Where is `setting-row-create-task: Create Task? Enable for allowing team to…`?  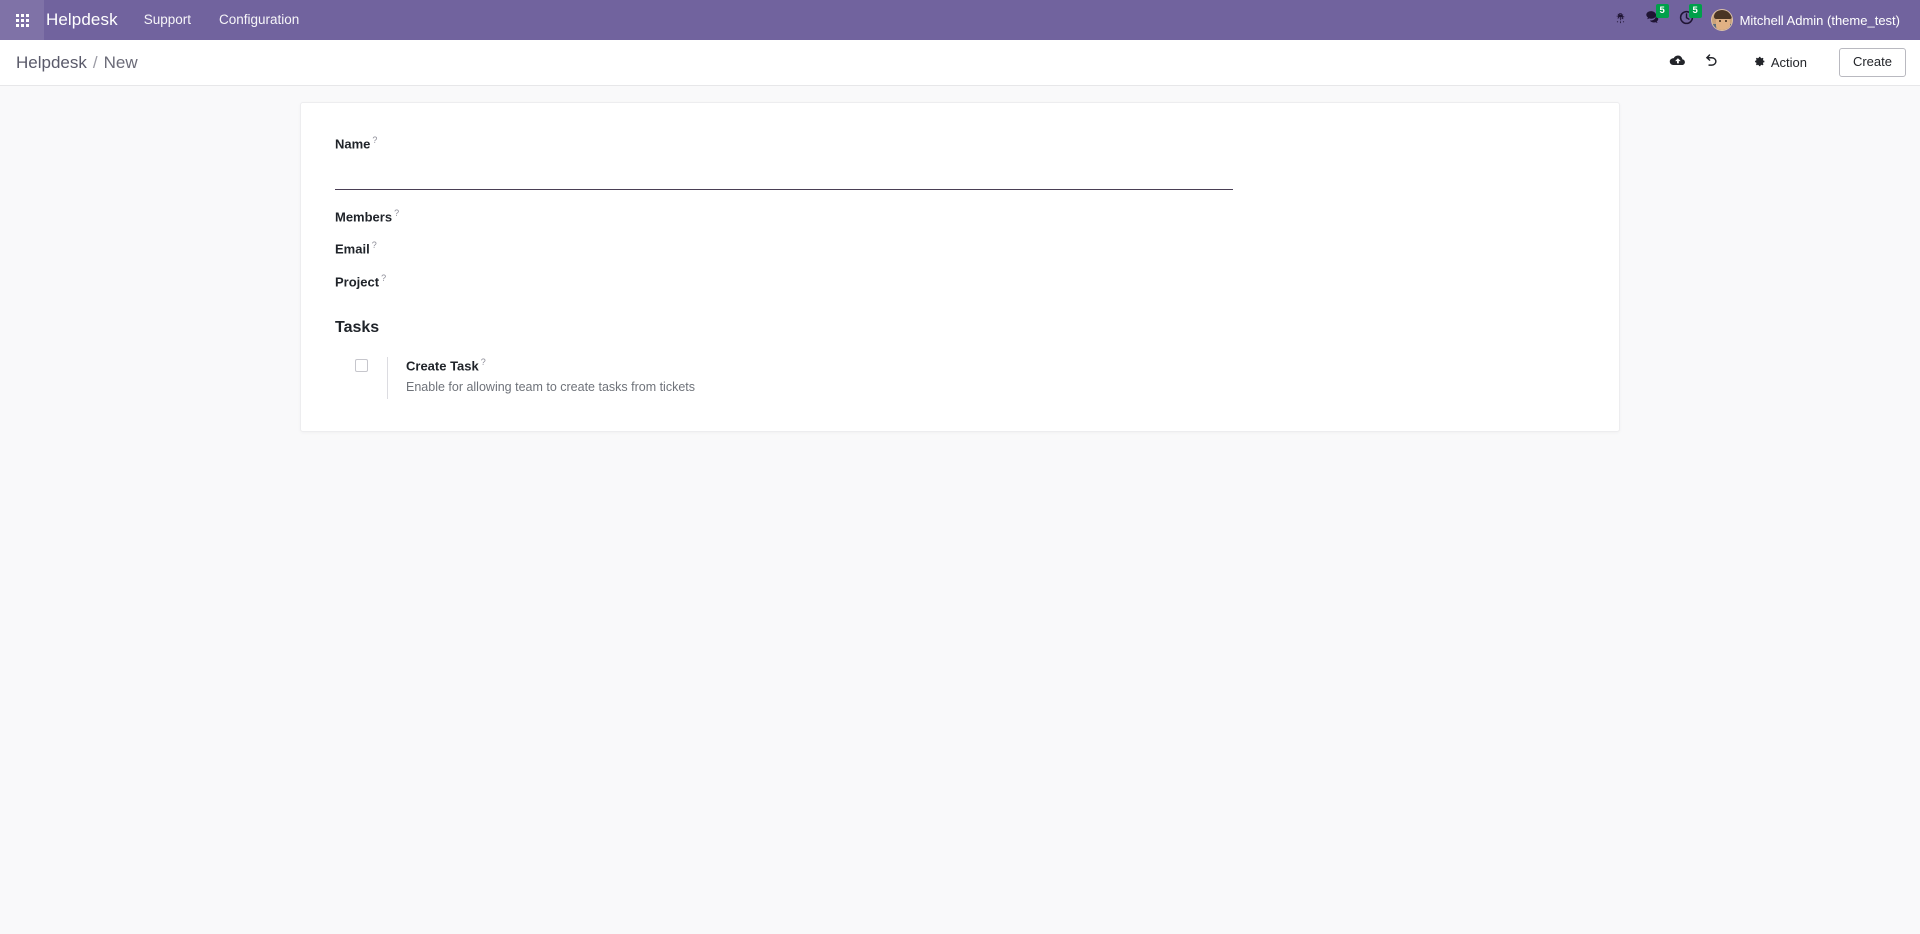 setting-row-create-task: Create Task? Enable for allowing team to… is located at coordinates (960, 378).